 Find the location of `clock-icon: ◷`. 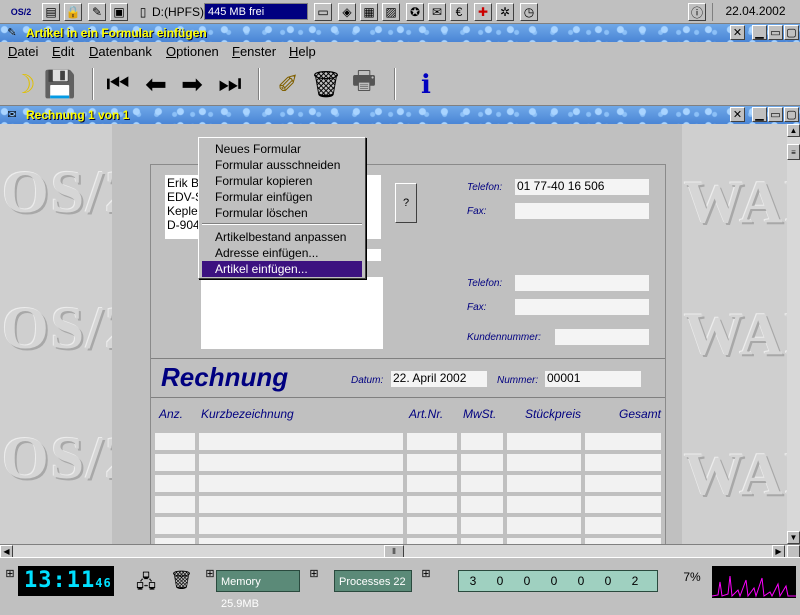

clock-icon: ◷ is located at coordinates (529, 12).